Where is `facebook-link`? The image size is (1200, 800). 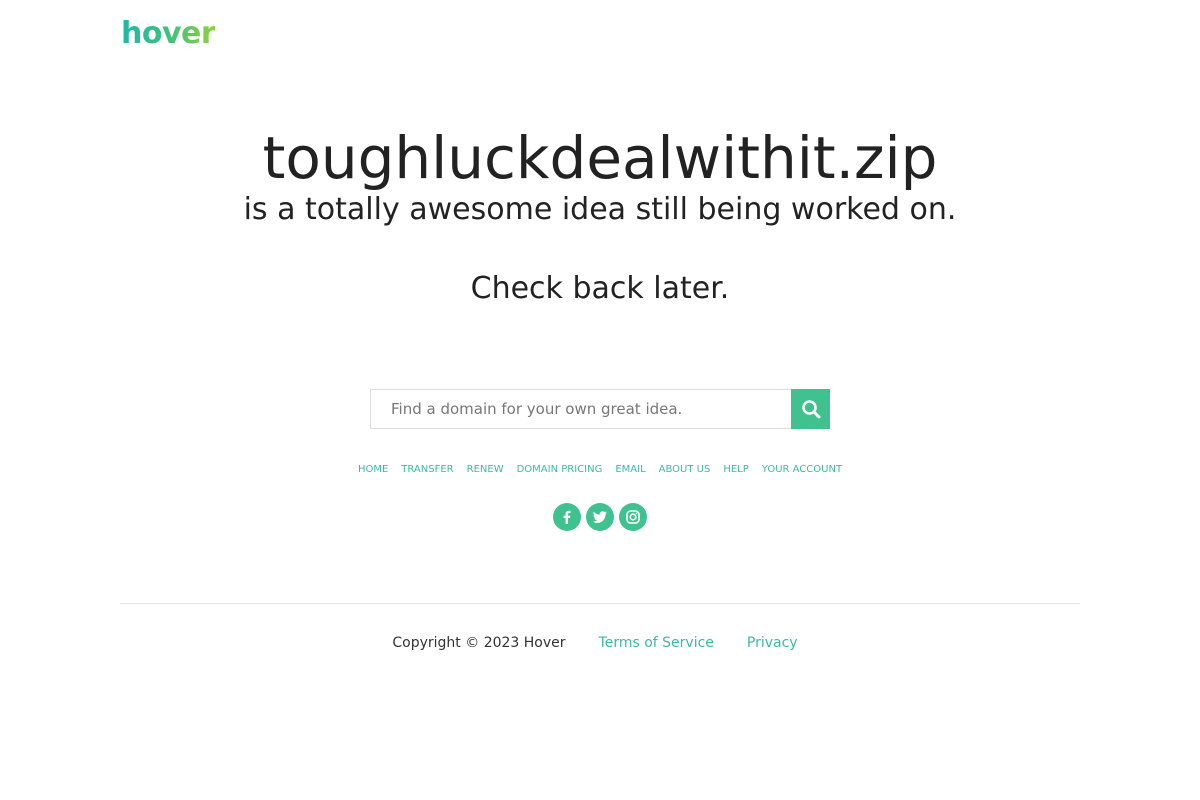 facebook-link is located at coordinates (567, 517).